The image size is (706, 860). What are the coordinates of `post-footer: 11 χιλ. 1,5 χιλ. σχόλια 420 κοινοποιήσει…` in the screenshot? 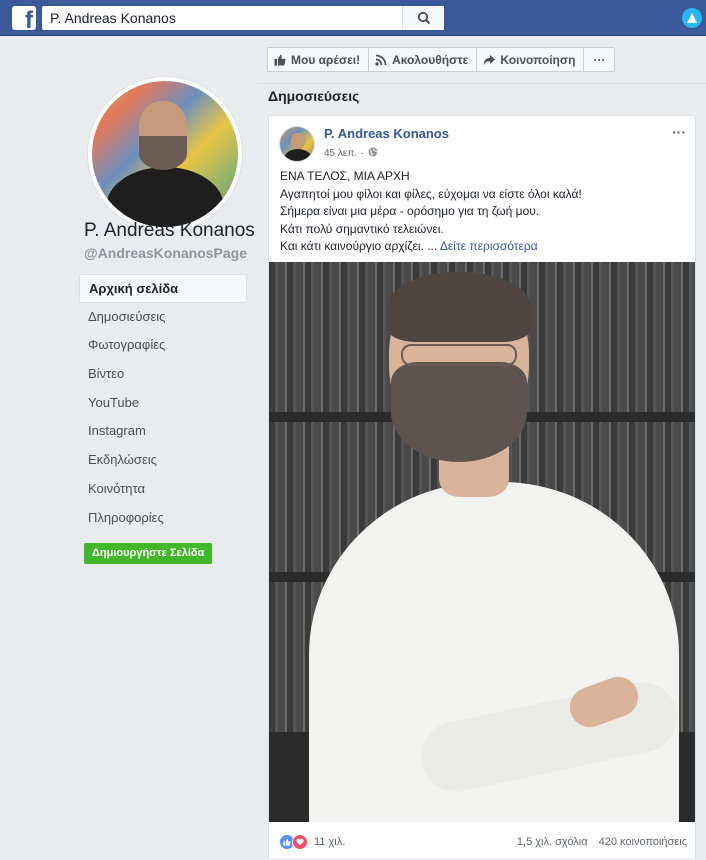 It's located at (483, 842).